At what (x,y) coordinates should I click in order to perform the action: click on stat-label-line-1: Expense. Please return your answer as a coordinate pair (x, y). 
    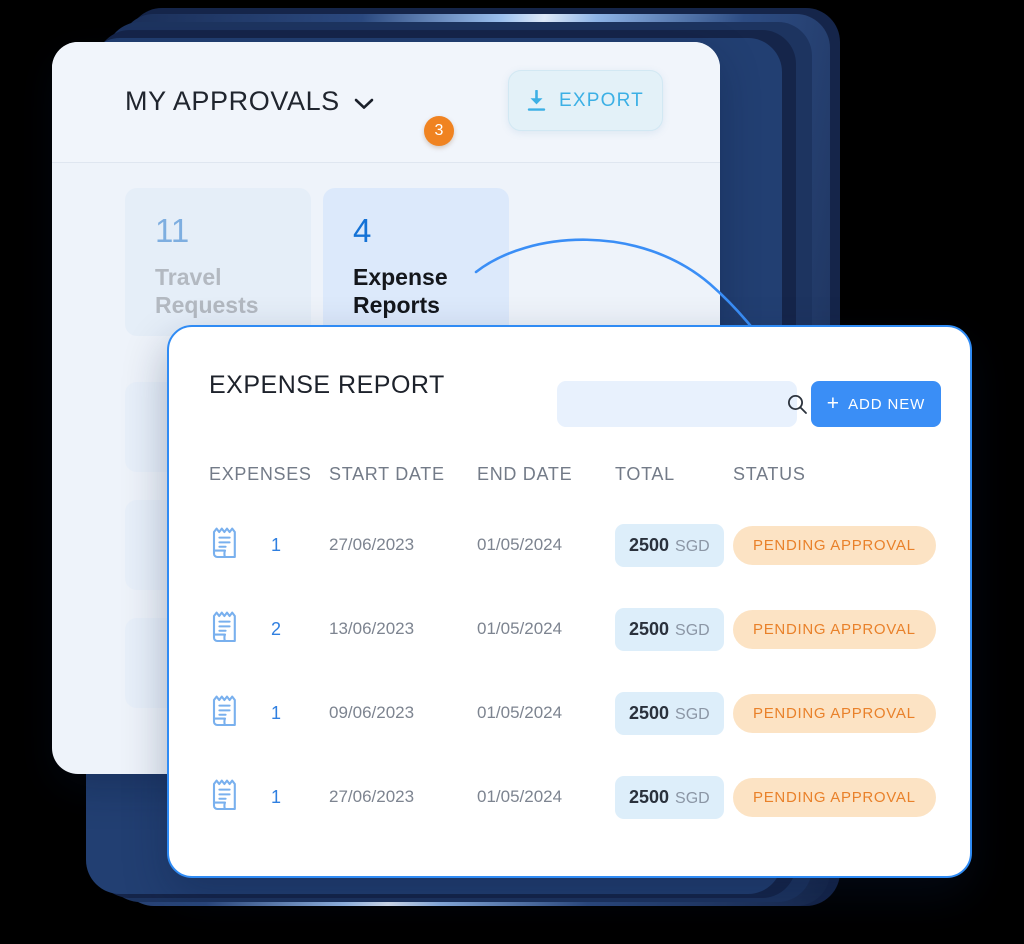
    Looking at the image, I should click on (400, 276).